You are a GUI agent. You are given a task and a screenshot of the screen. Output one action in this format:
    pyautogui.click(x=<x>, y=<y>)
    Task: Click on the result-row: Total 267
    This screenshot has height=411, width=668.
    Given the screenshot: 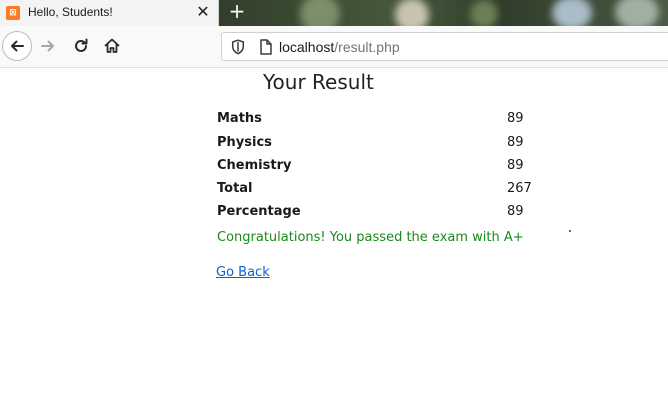 What is the action you would take?
    pyautogui.click(x=387, y=191)
    